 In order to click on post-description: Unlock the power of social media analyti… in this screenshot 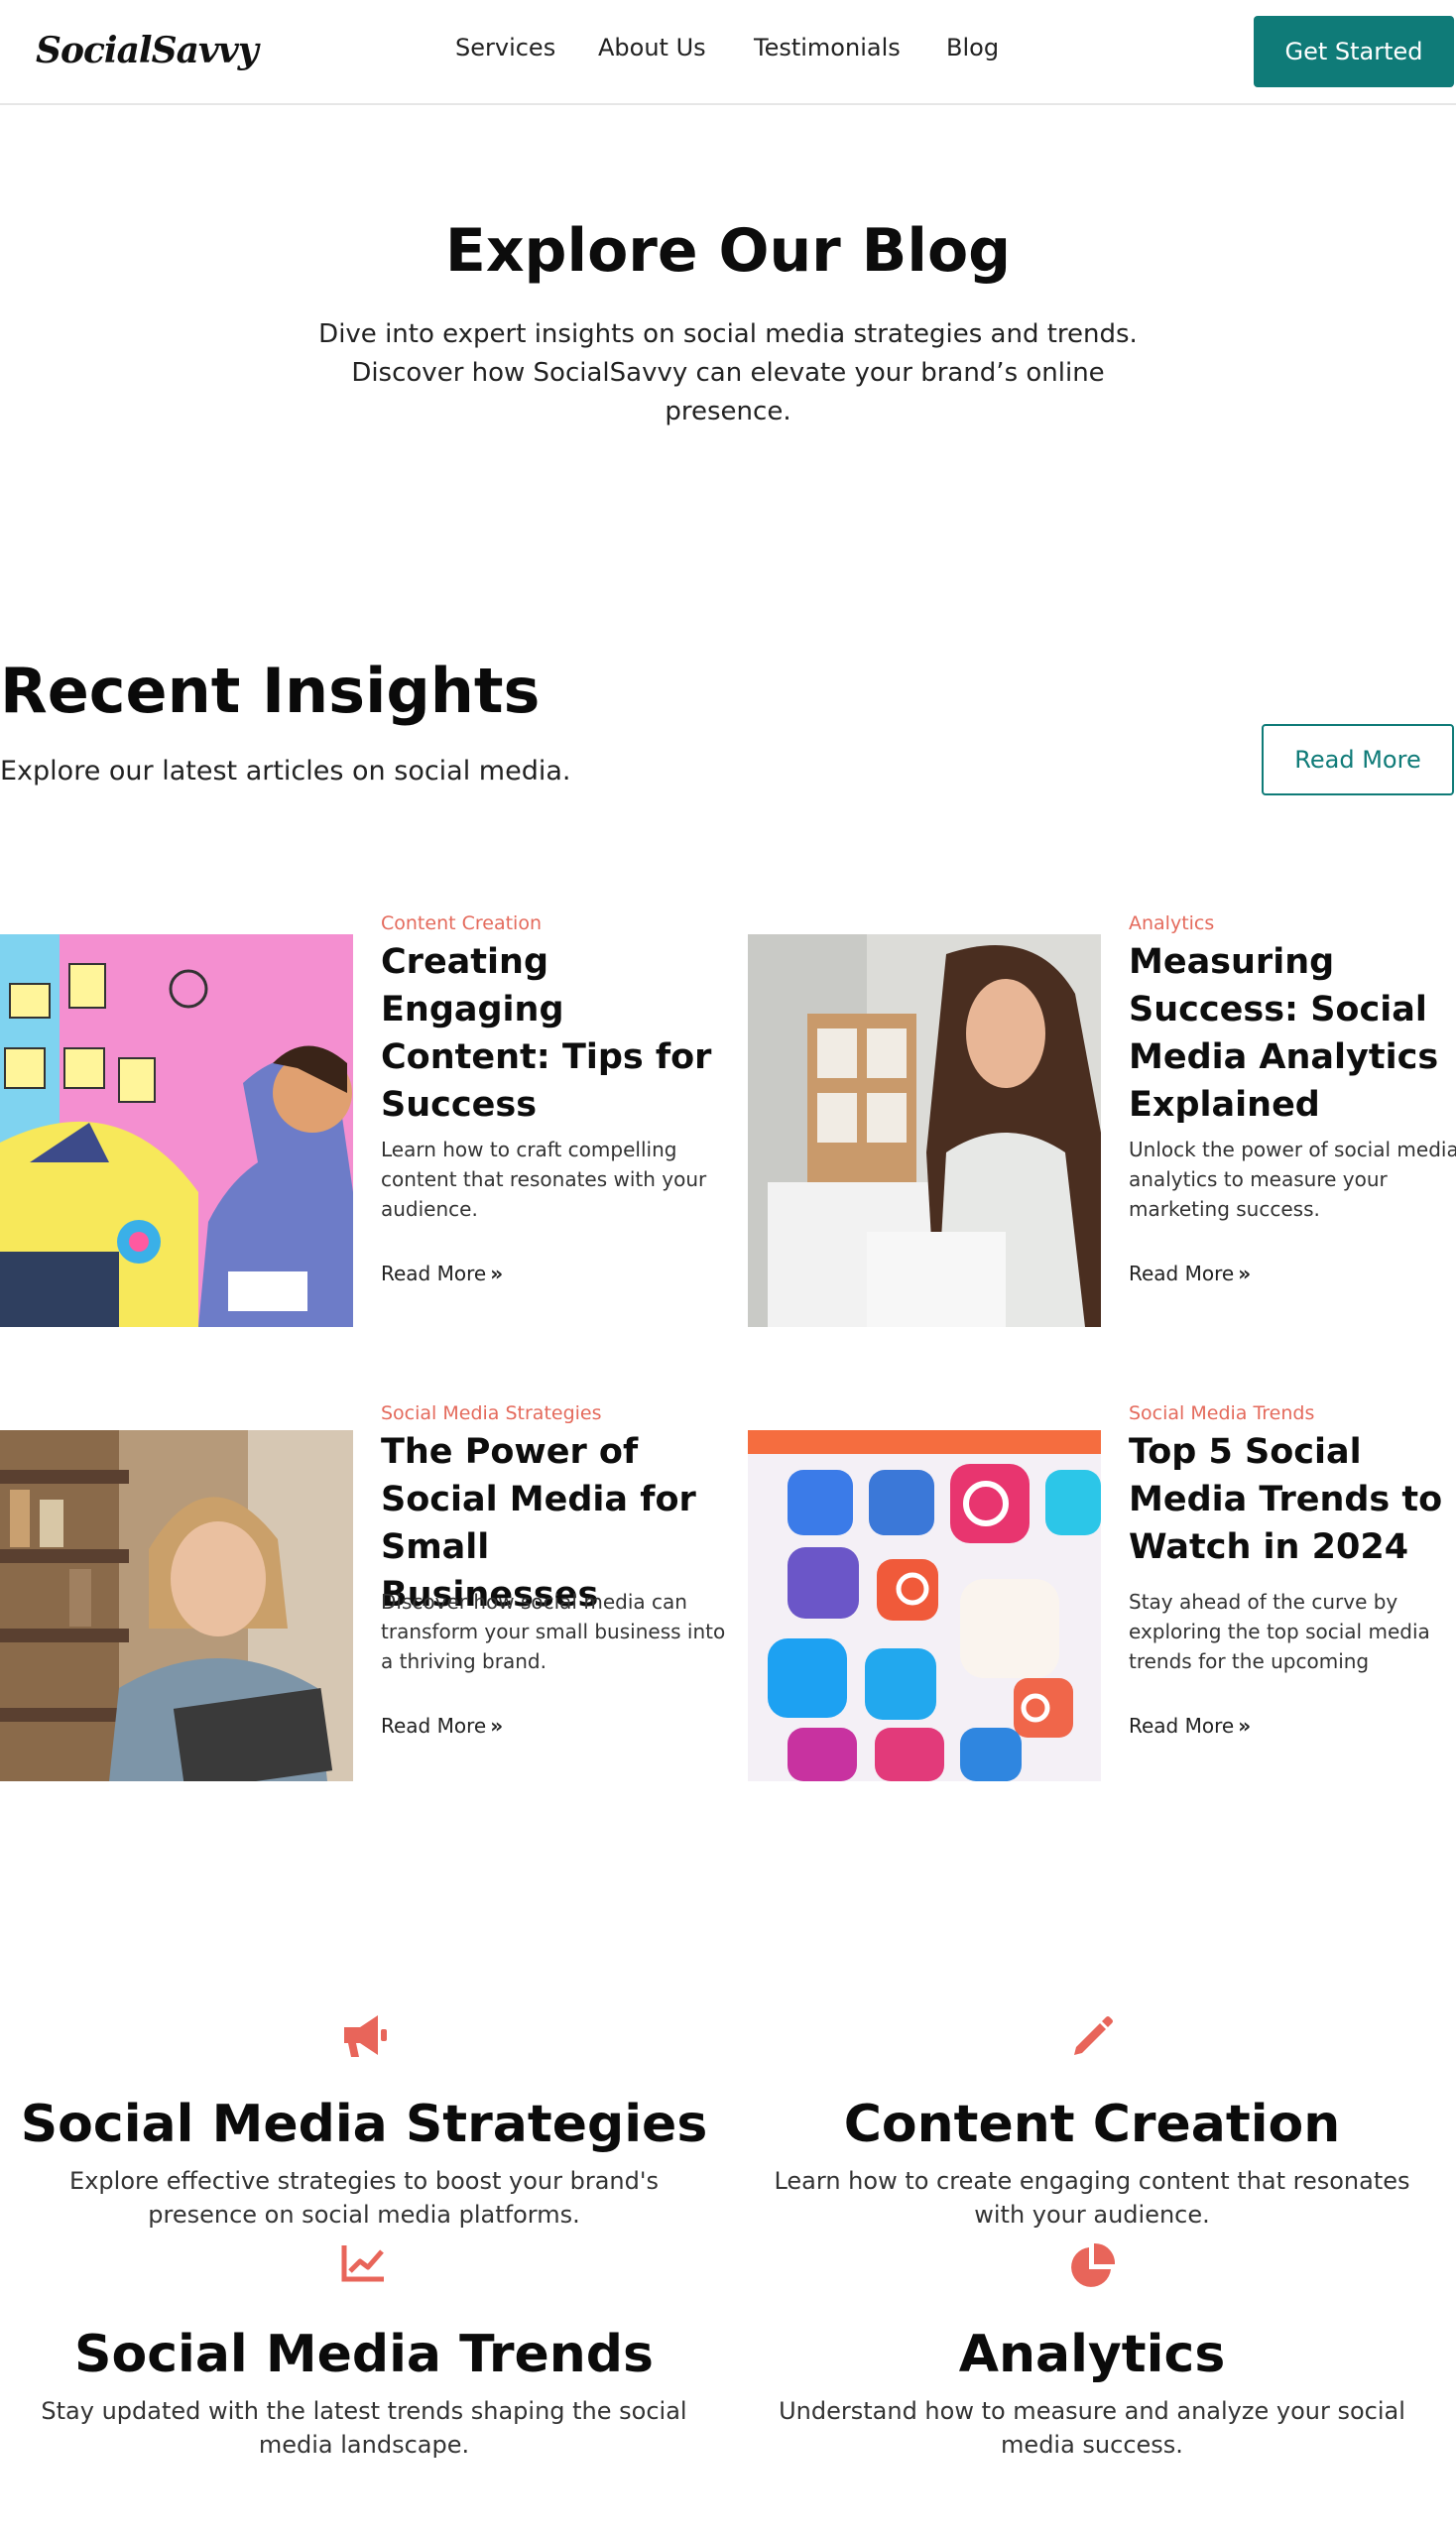, I will do `click(1292, 1180)`.